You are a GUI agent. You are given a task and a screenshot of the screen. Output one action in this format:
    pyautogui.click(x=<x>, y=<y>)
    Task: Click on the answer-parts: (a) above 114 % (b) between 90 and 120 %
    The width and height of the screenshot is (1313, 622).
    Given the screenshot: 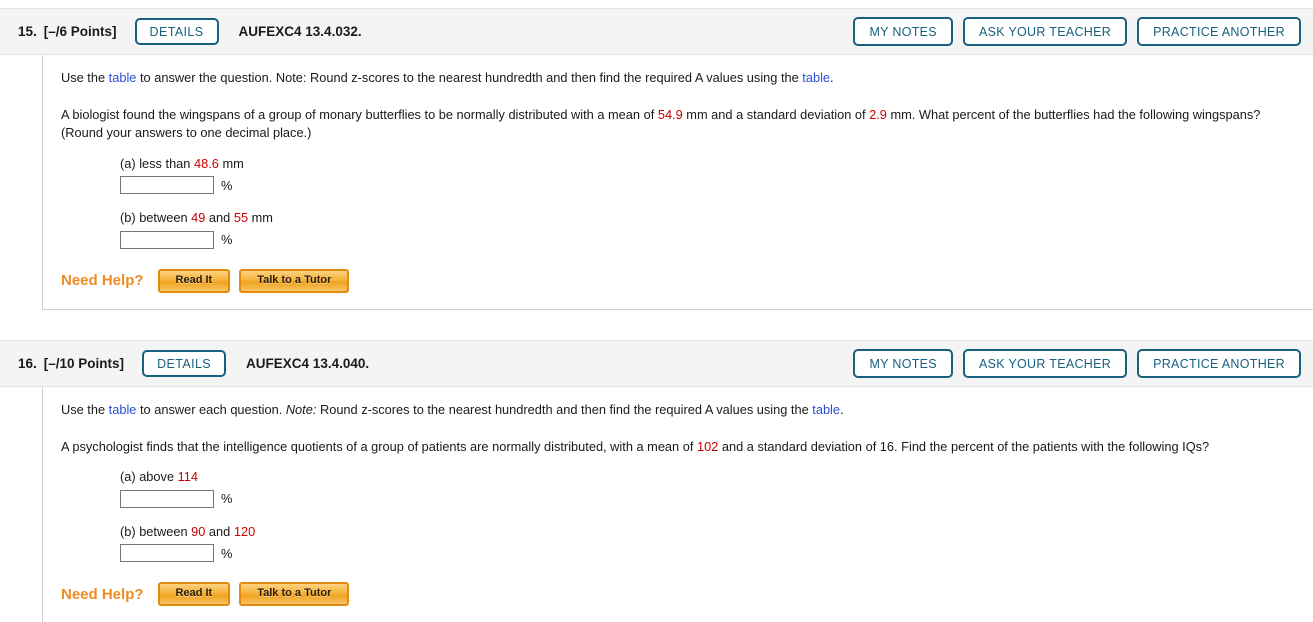 What is the action you would take?
    pyautogui.click(x=716, y=516)
    